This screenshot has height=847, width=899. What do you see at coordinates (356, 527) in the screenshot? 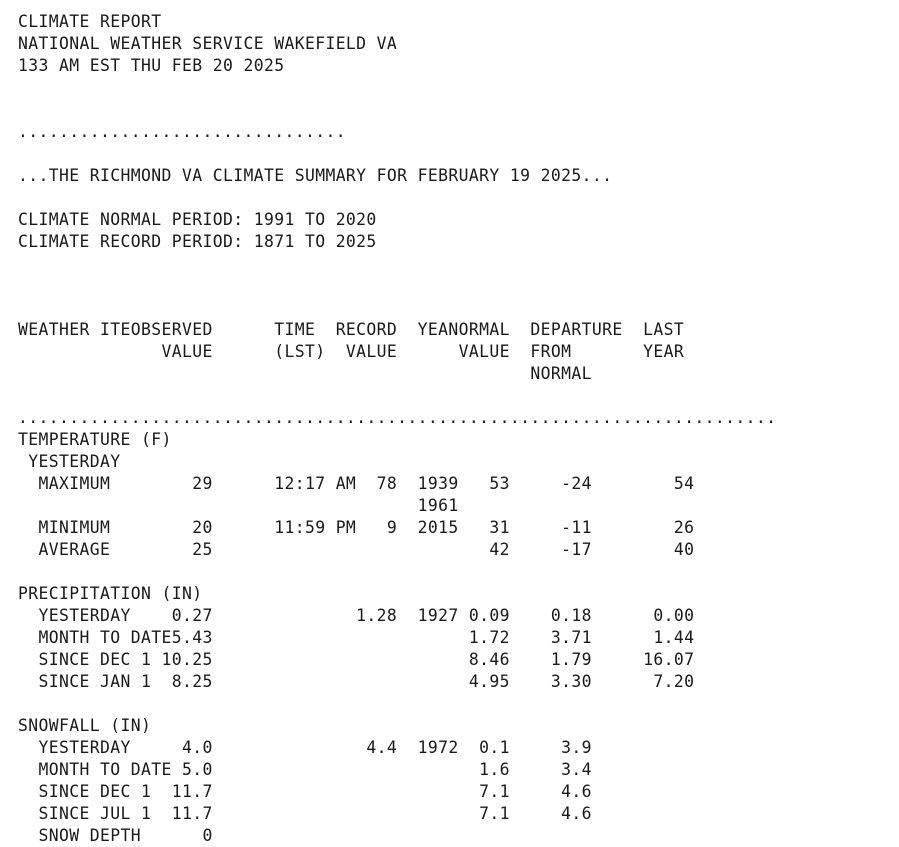
I see `table-row: MINIMUM 20 11:59 PM 9 2015 31 -11 26` at bounding box center [356, 527].